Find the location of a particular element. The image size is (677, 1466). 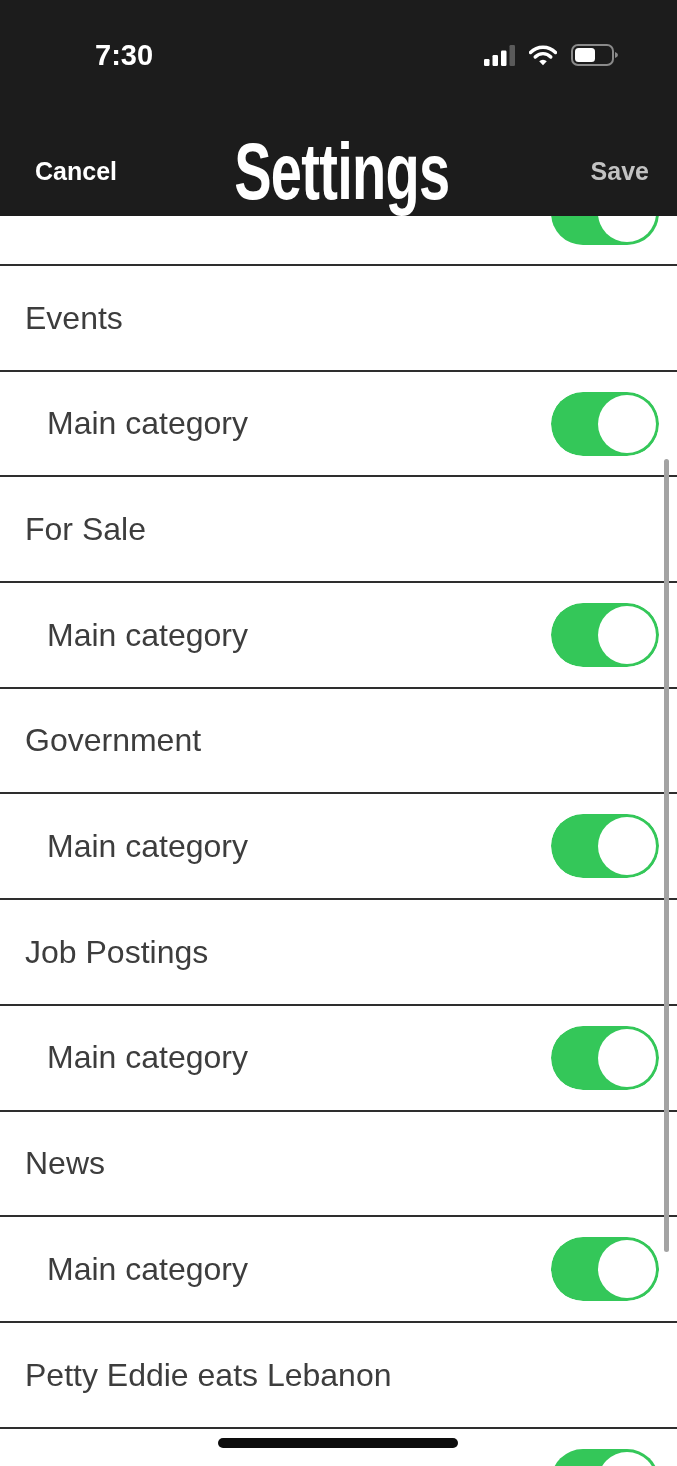

cancel-button: Cancel is located at coordinates (76, 172).